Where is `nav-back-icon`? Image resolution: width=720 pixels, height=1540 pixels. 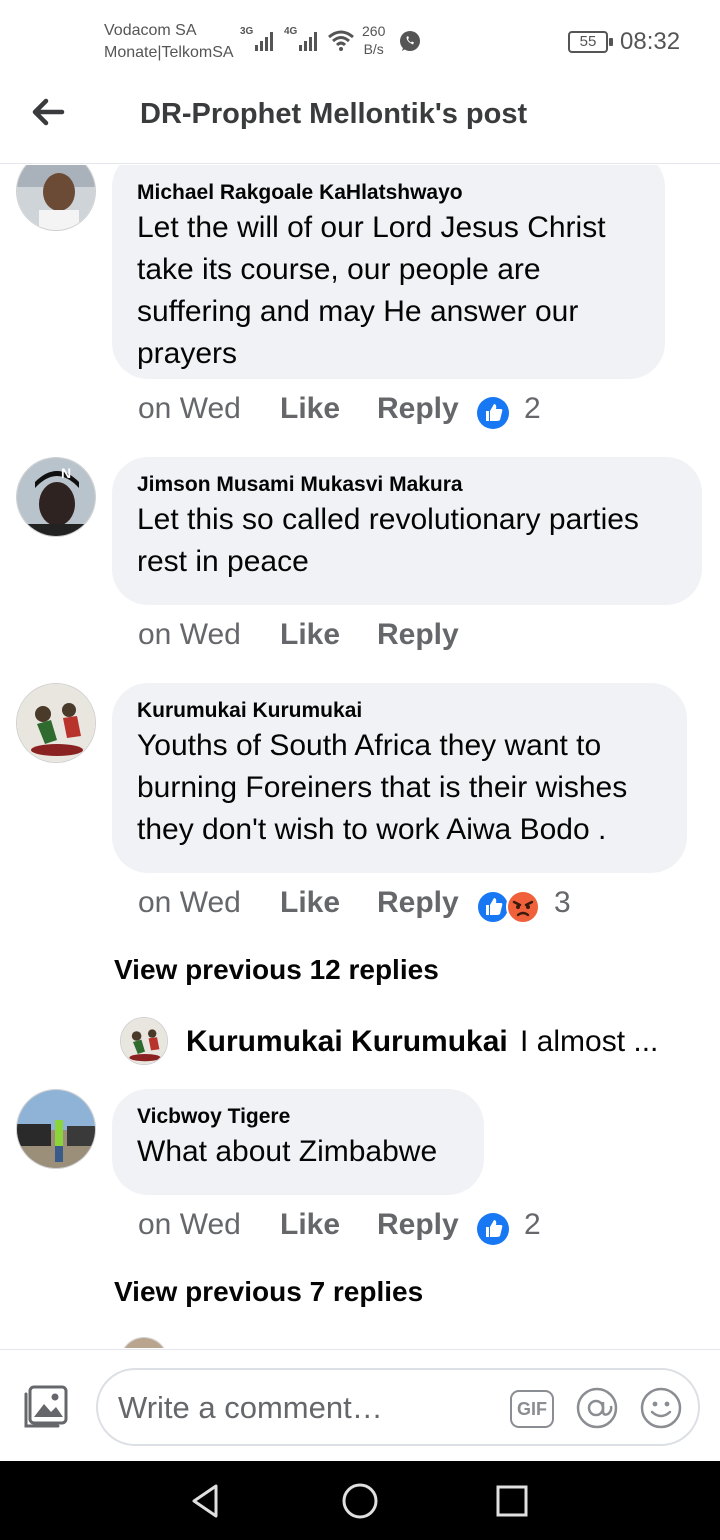
nav-back-icon is located at coordinates (206, 1501).